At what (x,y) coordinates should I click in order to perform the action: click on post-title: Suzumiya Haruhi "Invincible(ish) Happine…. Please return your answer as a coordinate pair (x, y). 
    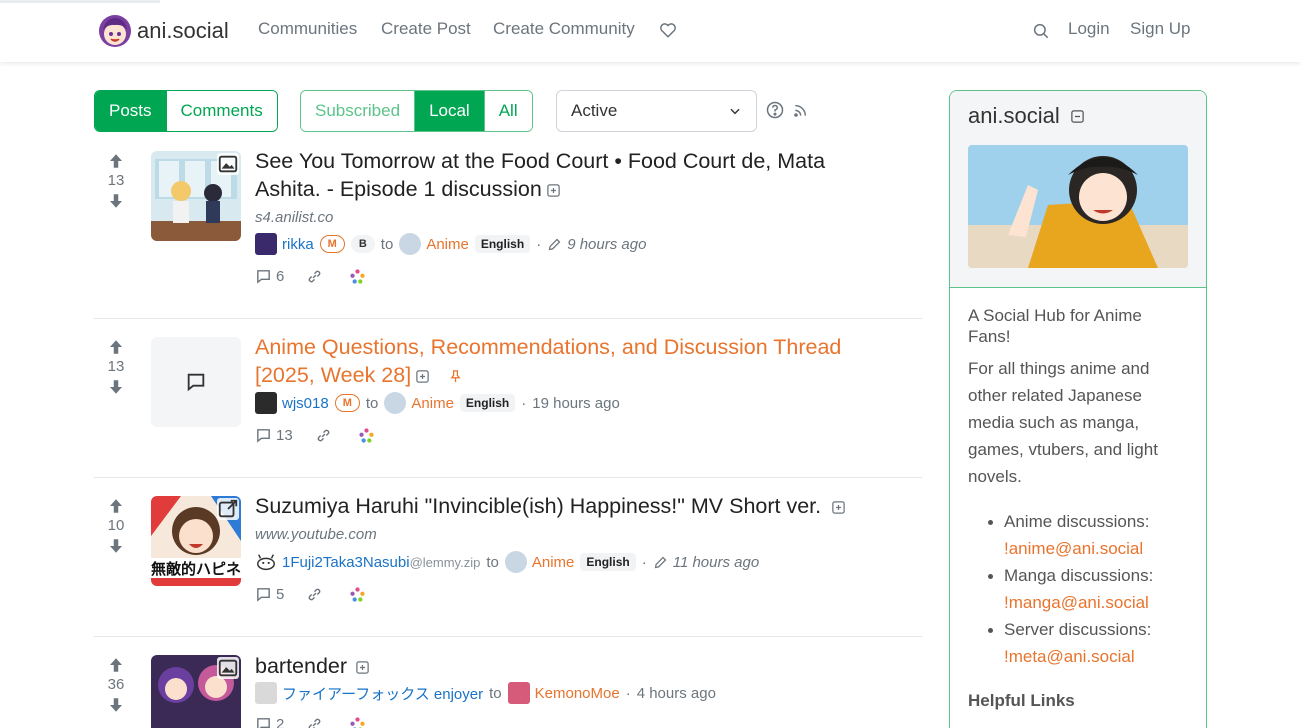
    Looking at the image, I should click on (565, 506).